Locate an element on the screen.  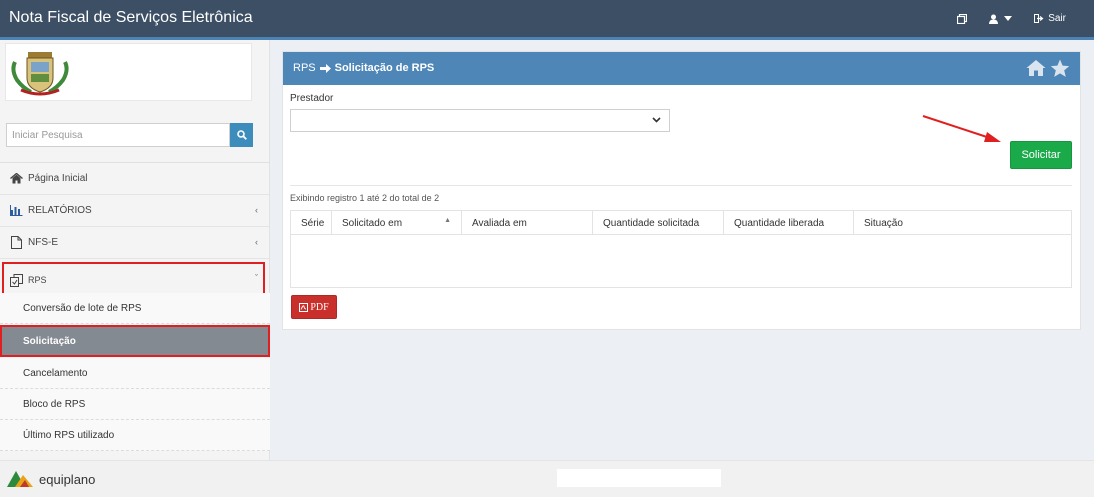
annotation-arrow-icon is located at coordinates (961, 128).